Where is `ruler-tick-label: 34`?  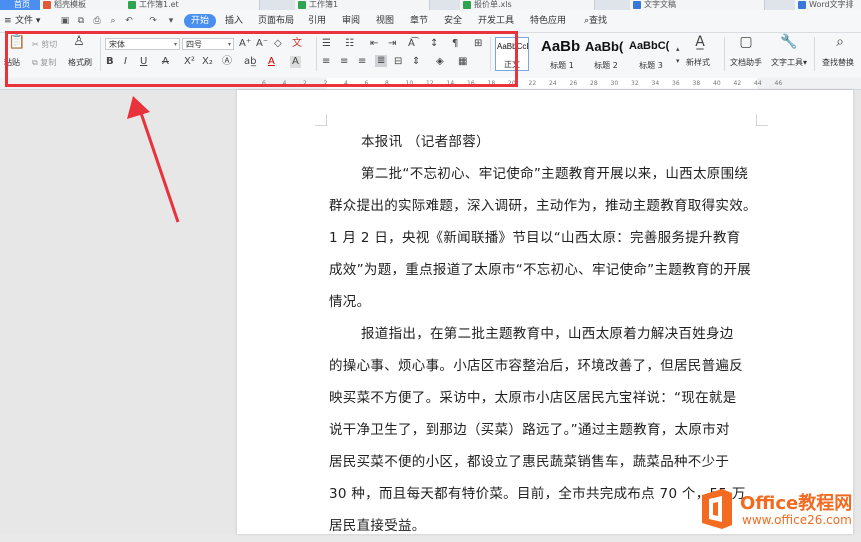
ruler-tick-label: 34 is located at coordinates (655, 83).